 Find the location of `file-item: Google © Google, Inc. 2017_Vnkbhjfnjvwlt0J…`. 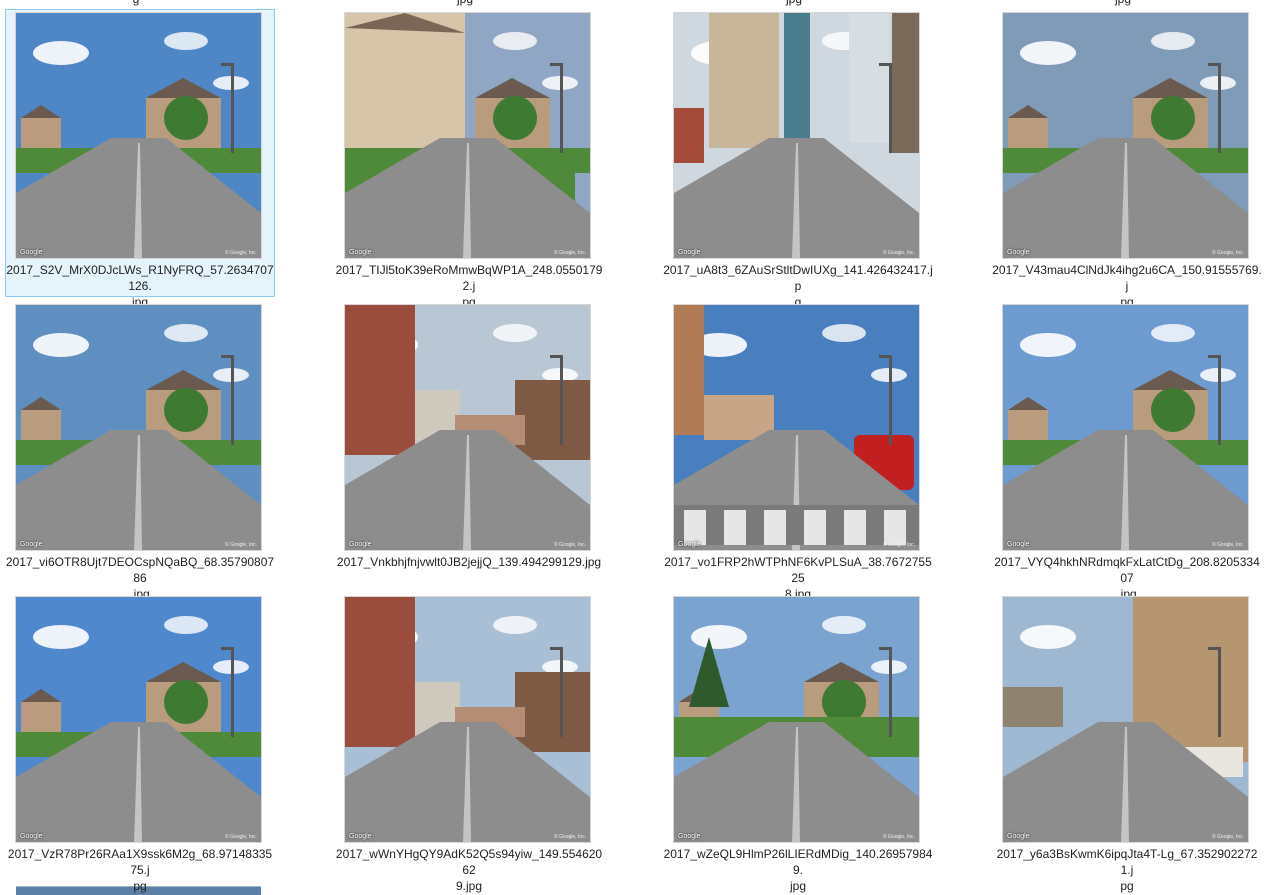

file-item: Google © Google, Inc. 2017_Vnkbhjfnjvwlt0J… is located at coordinates (469, 445).